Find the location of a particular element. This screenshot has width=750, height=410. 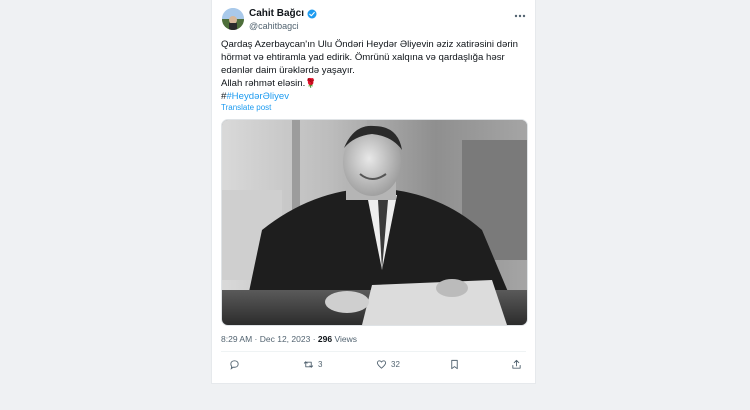

tweet-date: Dec 12, 2023 is located at coordinates (285, 339).